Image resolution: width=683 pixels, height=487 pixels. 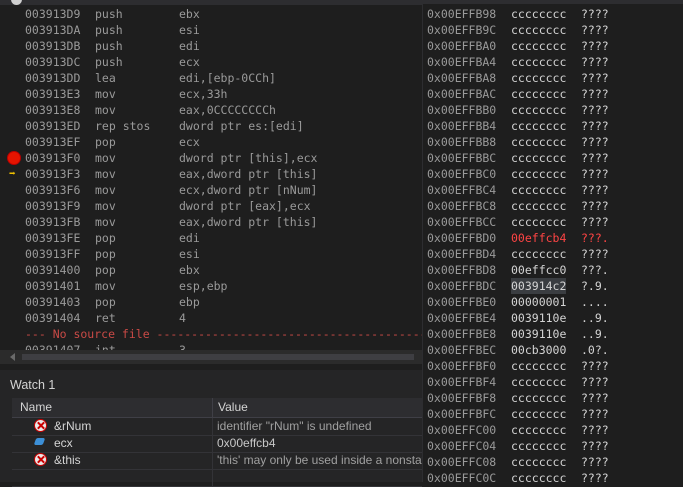 I want to click on memory-row: 0x00EFFBF4 cccccccc????, so click(x=553, y=382).